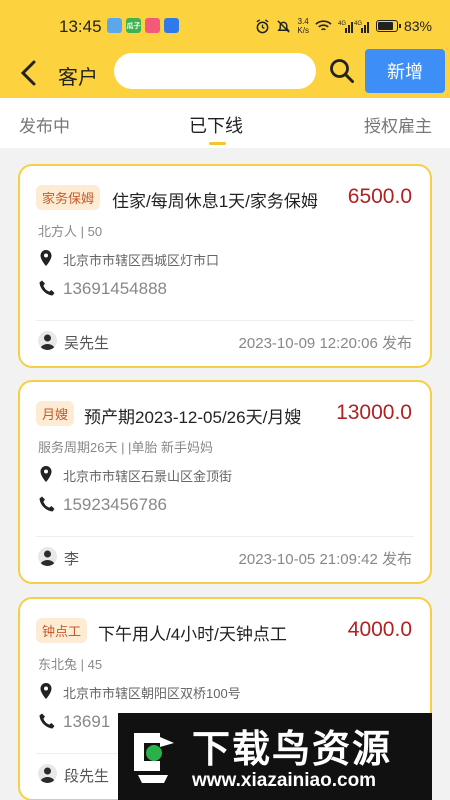 Image resolution: width=450 pixels, height=800 pixels. I want to click on category-tag: 月嫂, so click(55, 413).